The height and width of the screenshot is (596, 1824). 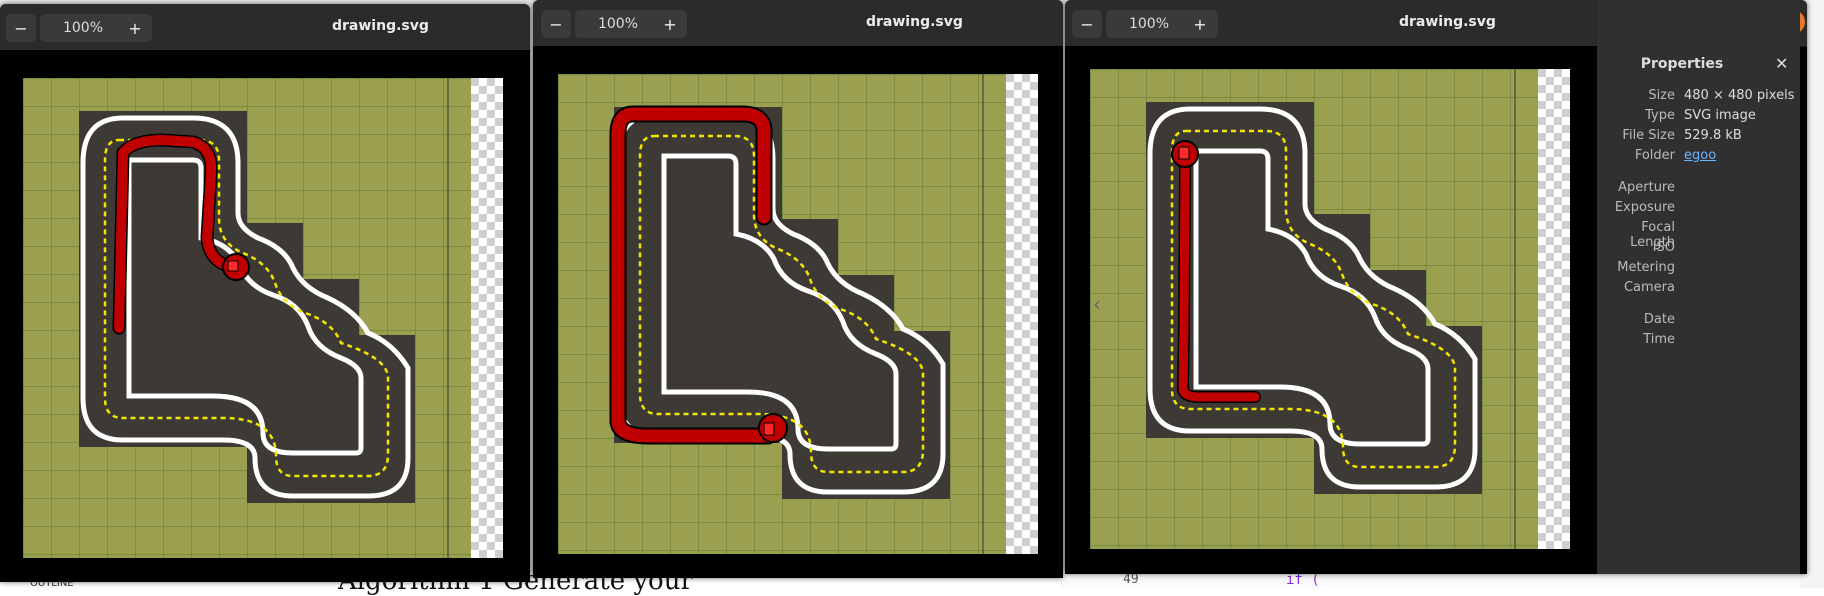 What do you see at coordinates (1649, 287) in the screenshot?
I see `property-label: Camera` at bounding box center [1649, 287].